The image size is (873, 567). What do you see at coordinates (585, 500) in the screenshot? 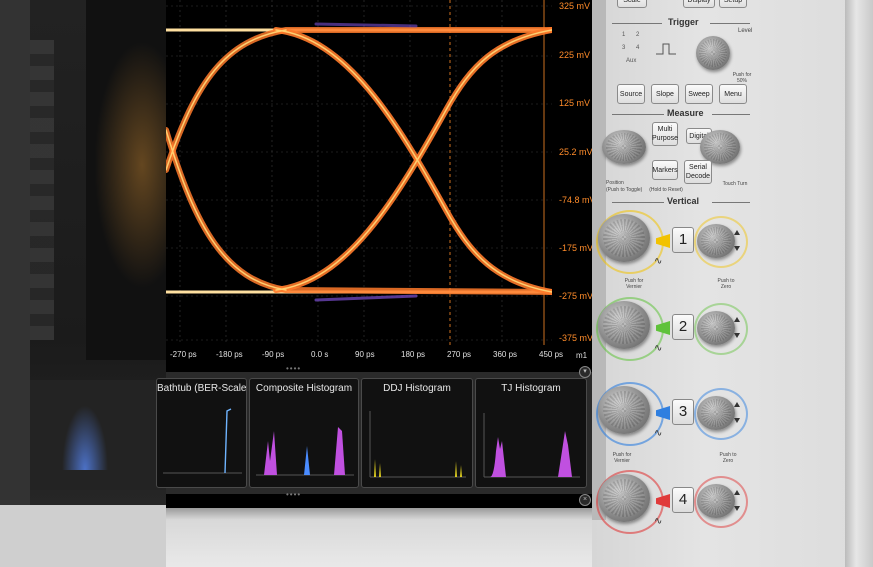
I see `panel-close-button: ×` at bounding box center [585, 500].